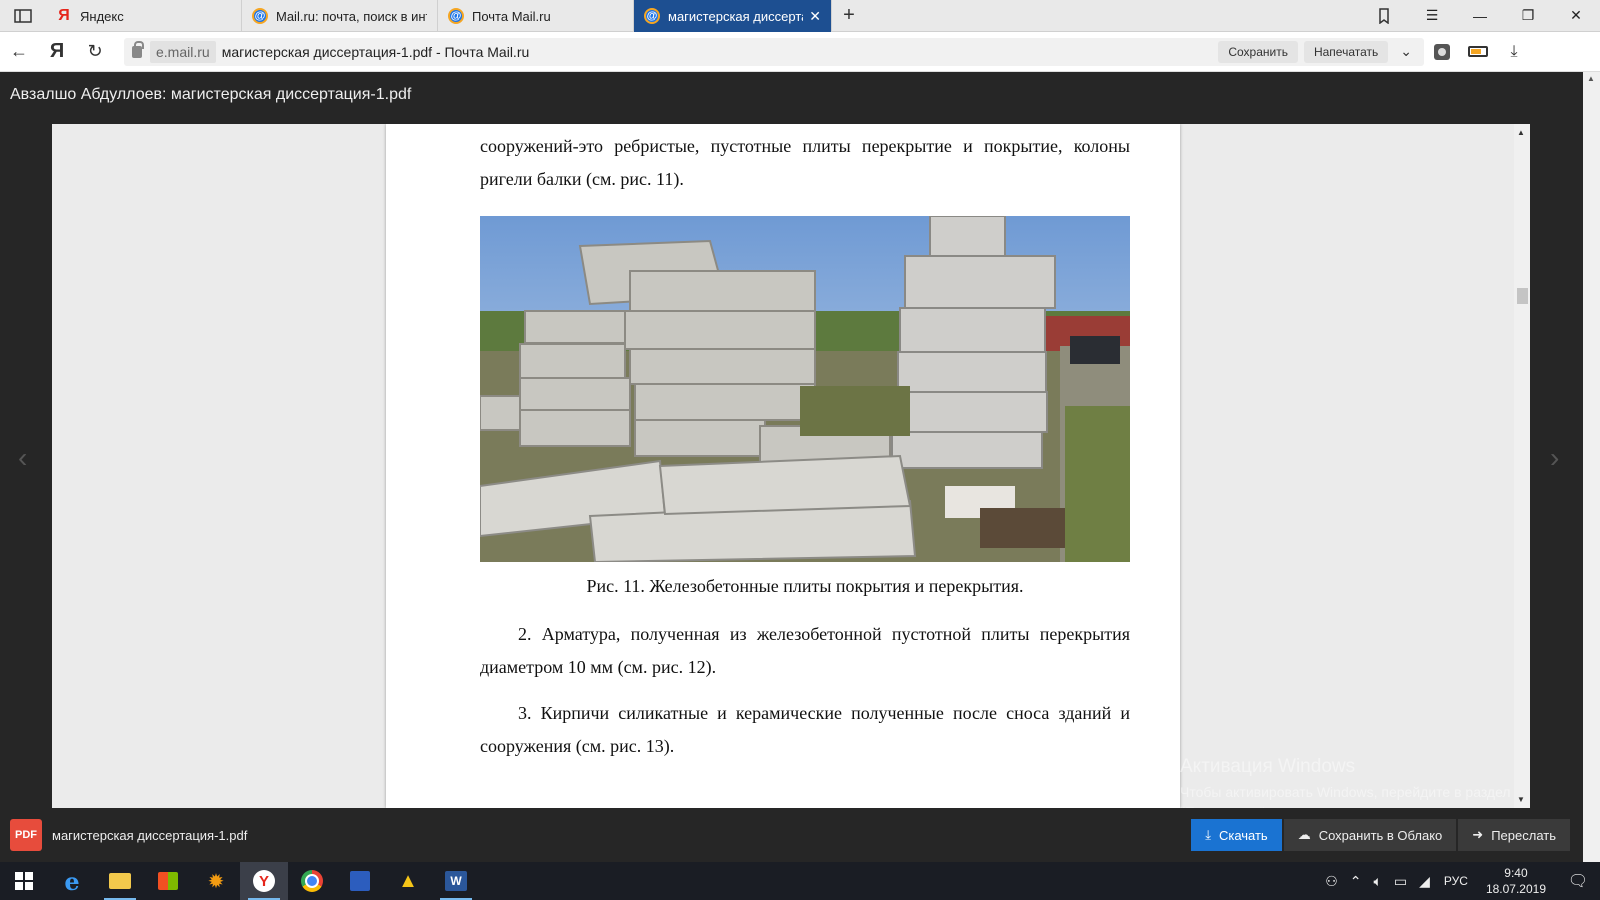  I want to click on taskbar-app-paw: ✹, so click(216, 881).